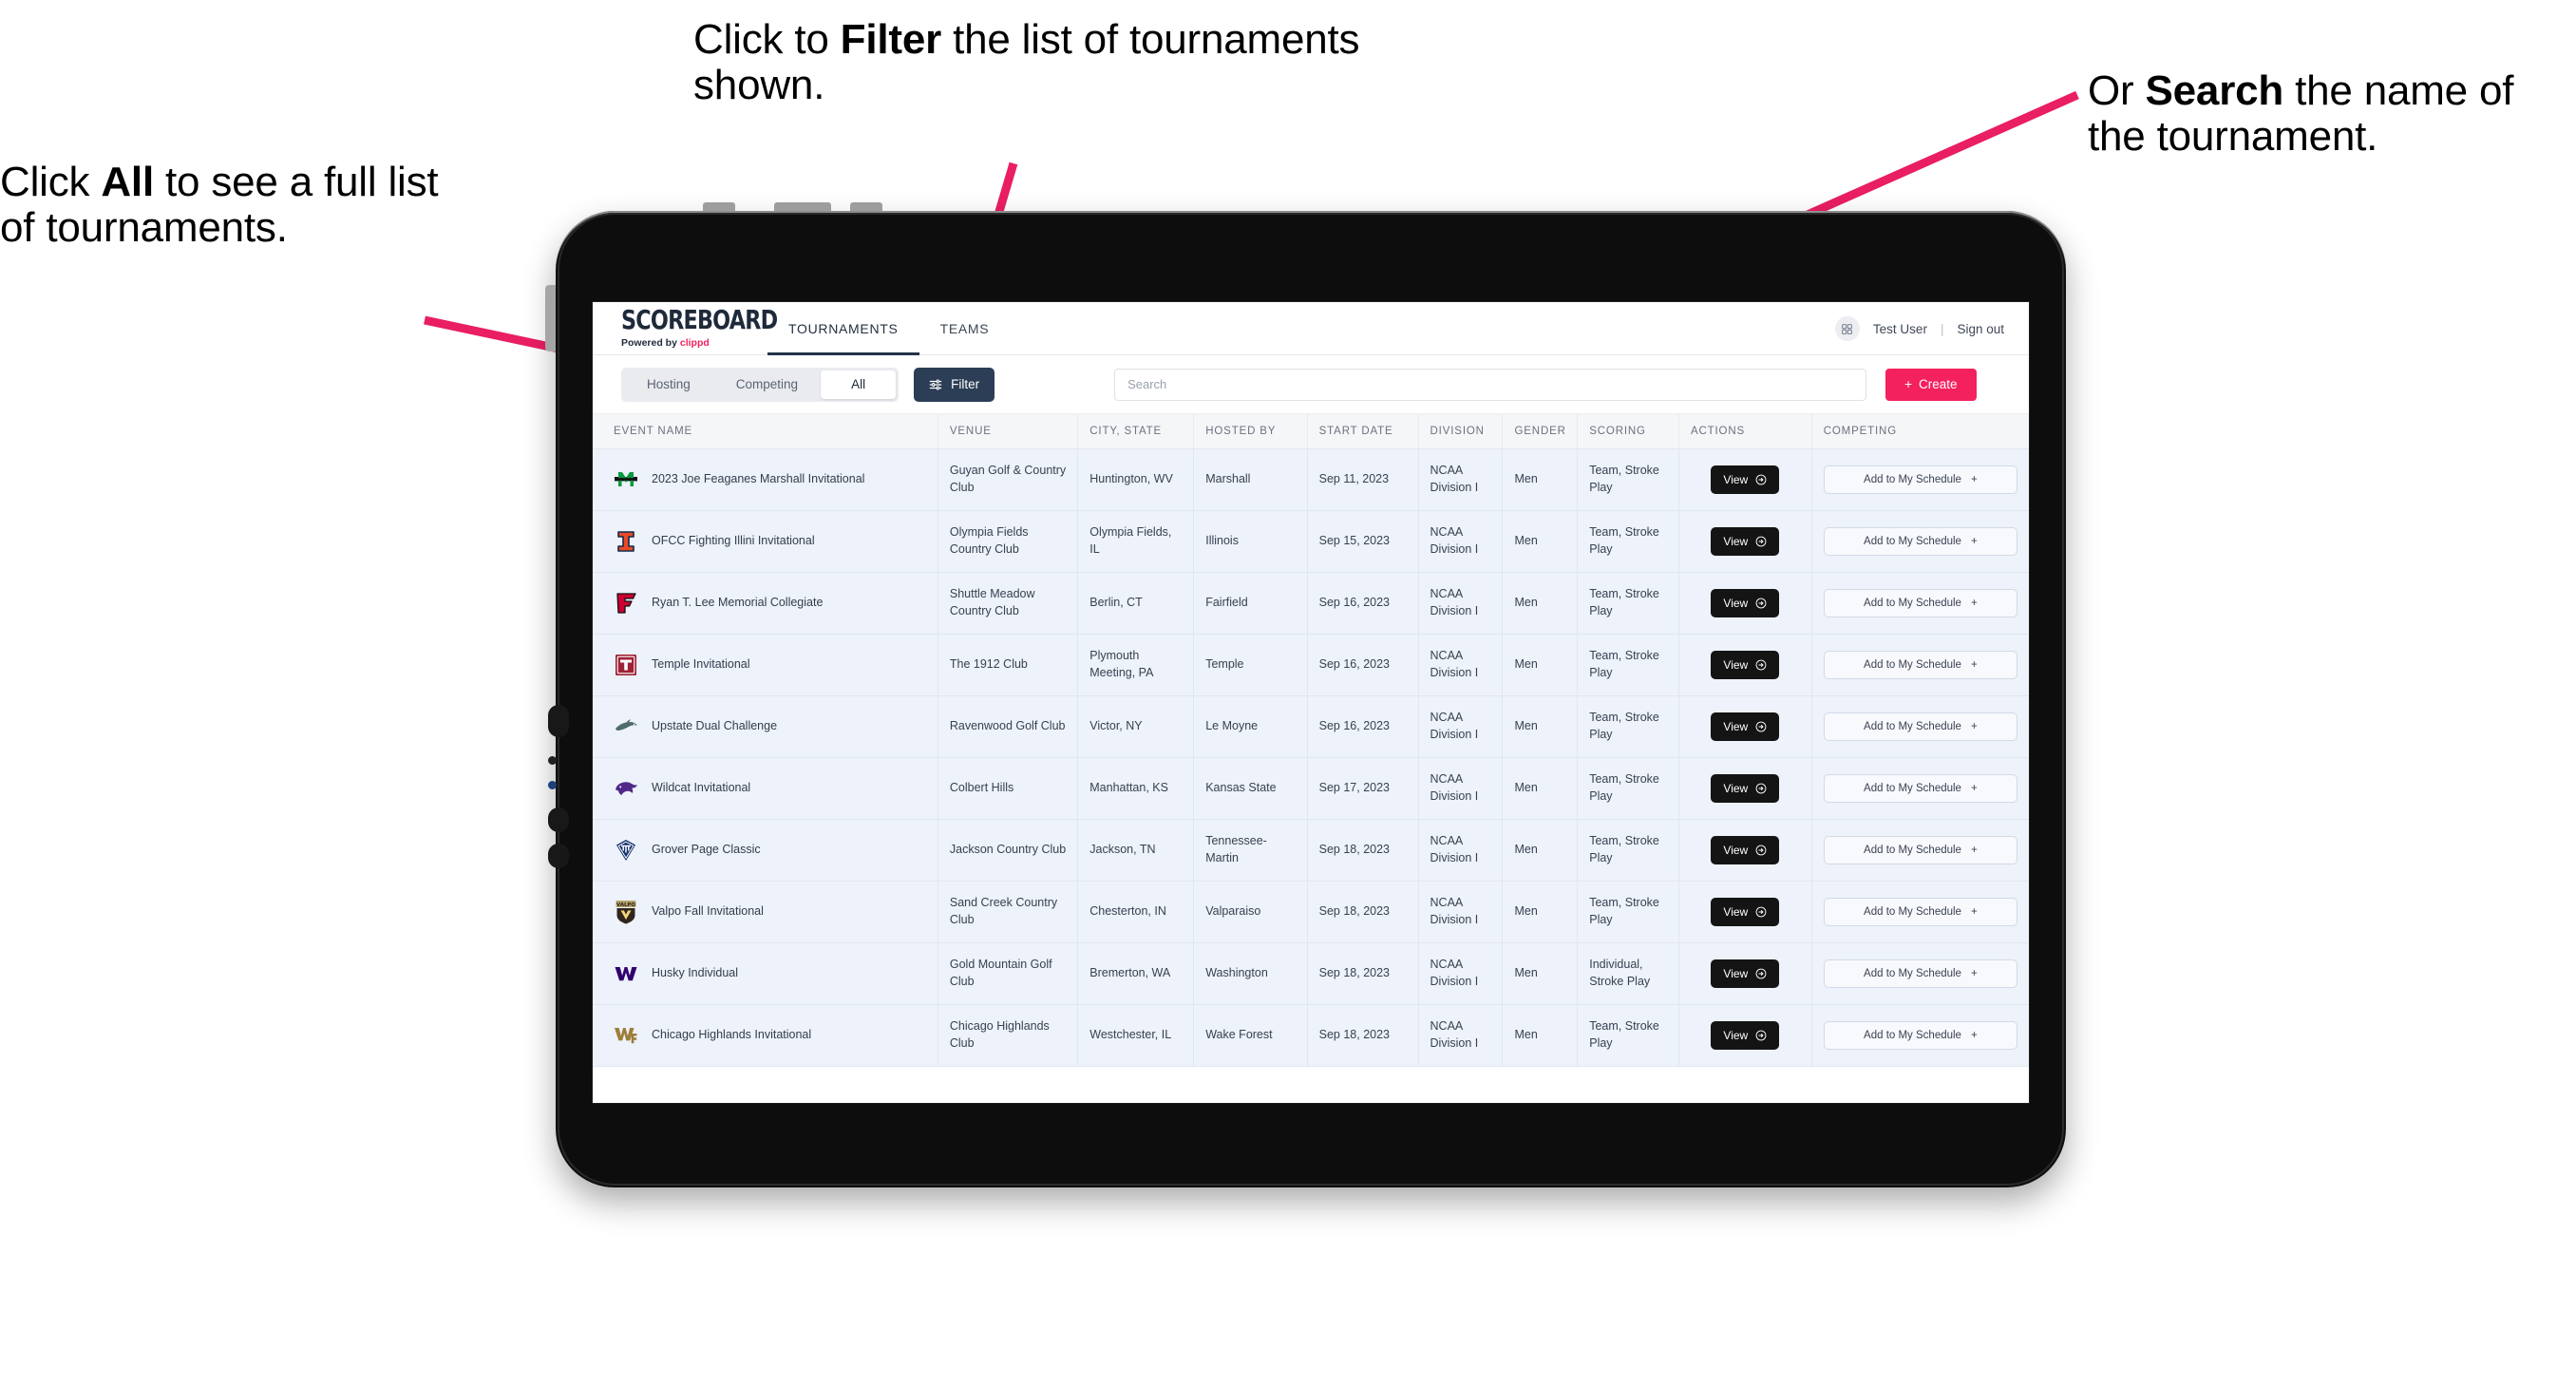 The height and width of the screenshot is (1386, 2576). What do you see at coordinates (1931, 384) in the screenshot?
I see `create-button: + Create` at bounding box center [1931, 384].